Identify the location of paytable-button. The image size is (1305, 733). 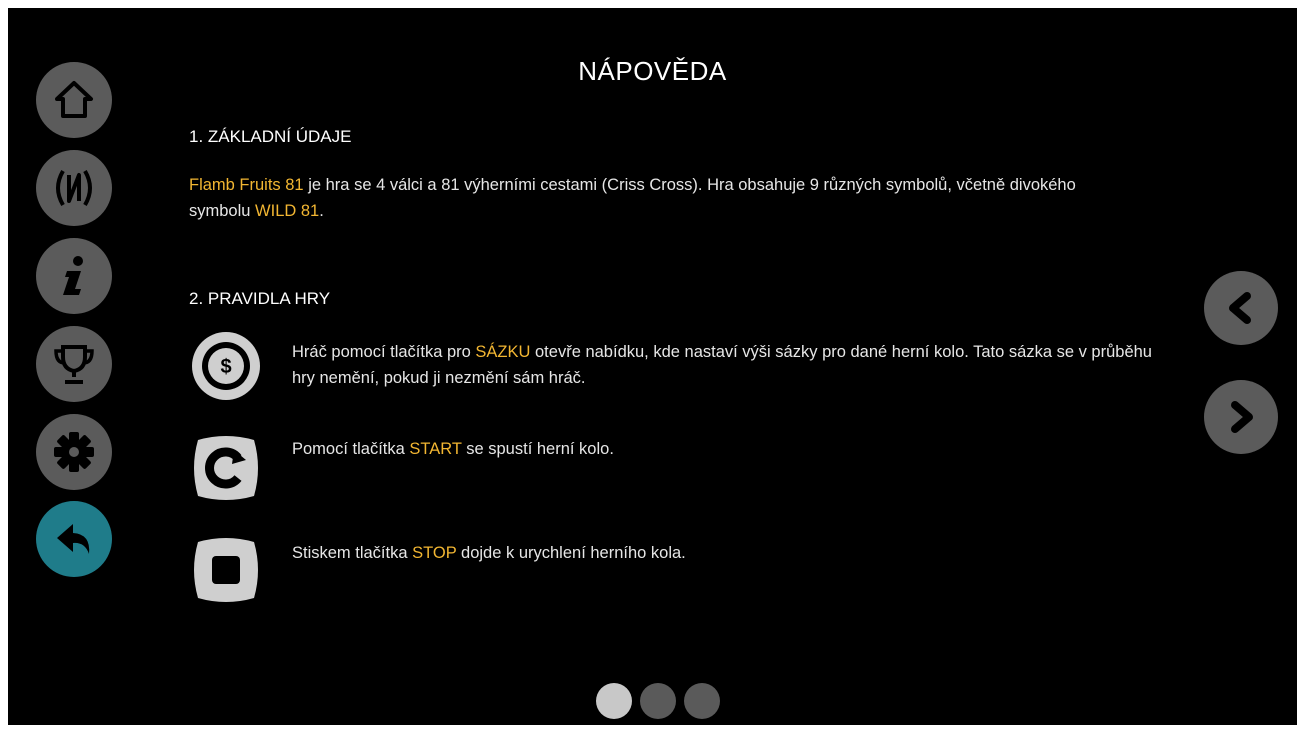
(74, 188).